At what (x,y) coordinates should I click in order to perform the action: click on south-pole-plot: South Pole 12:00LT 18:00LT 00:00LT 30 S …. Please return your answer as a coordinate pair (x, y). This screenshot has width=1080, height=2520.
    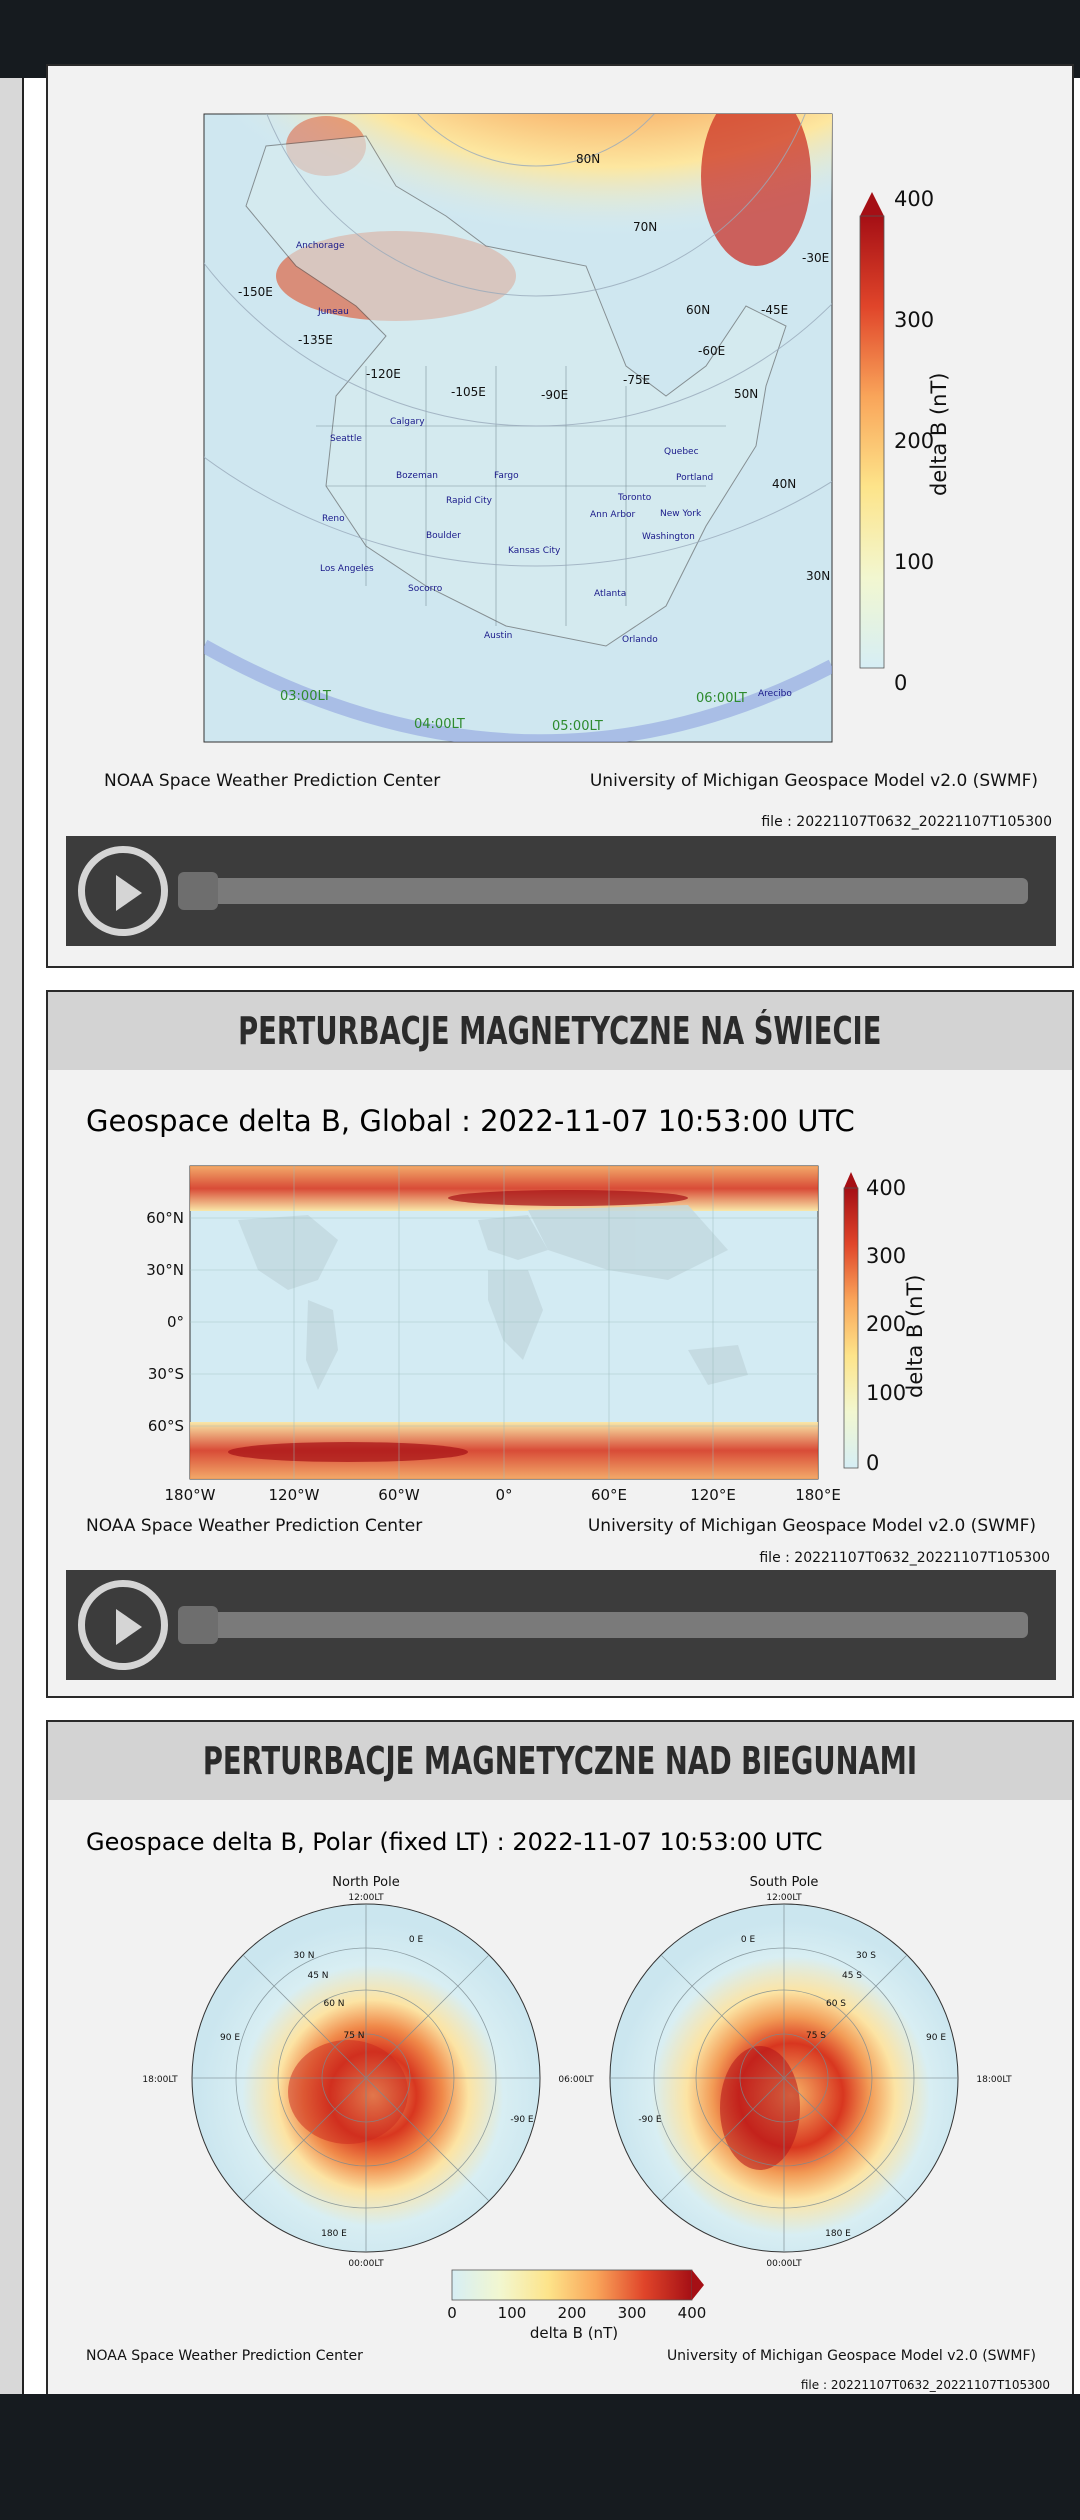
    Looking at the image, I should click on (810, 2072).